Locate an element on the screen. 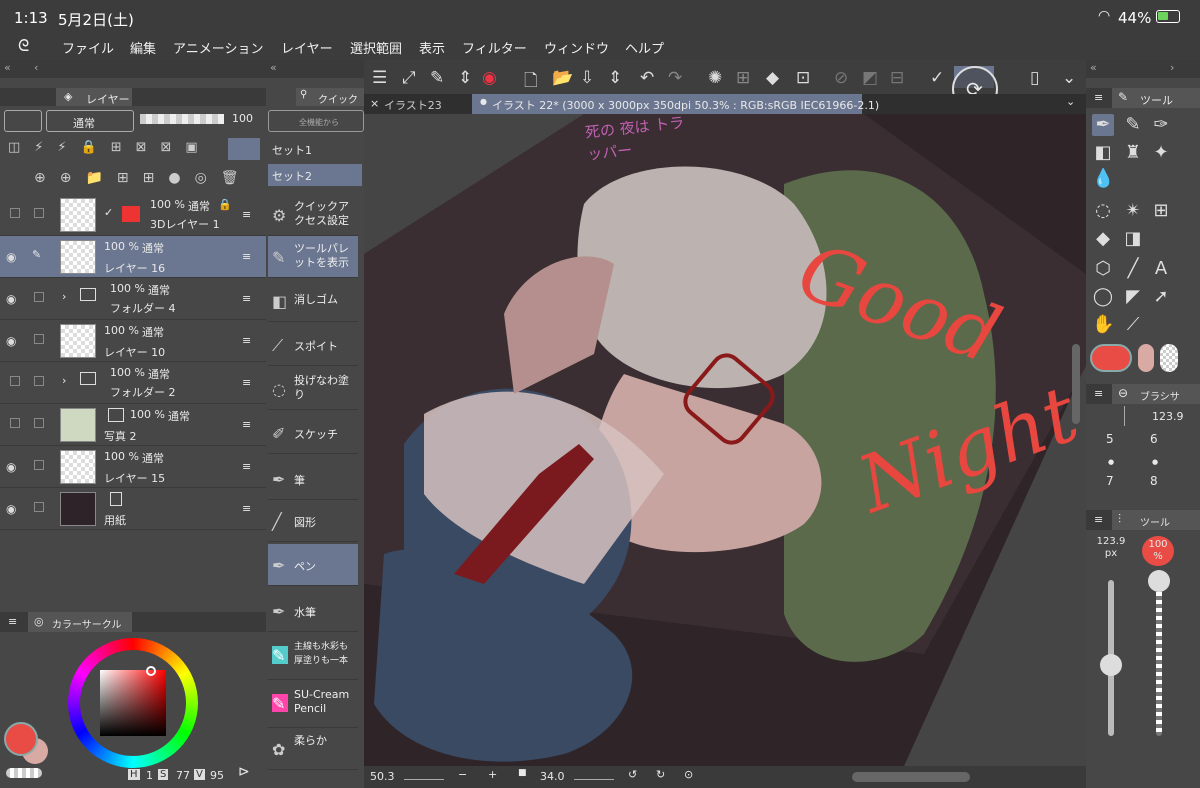 This screenshot has height=788, width=1200. quick-item: ✎ SU-Cream Pencil is located at coordinates (313, 705).